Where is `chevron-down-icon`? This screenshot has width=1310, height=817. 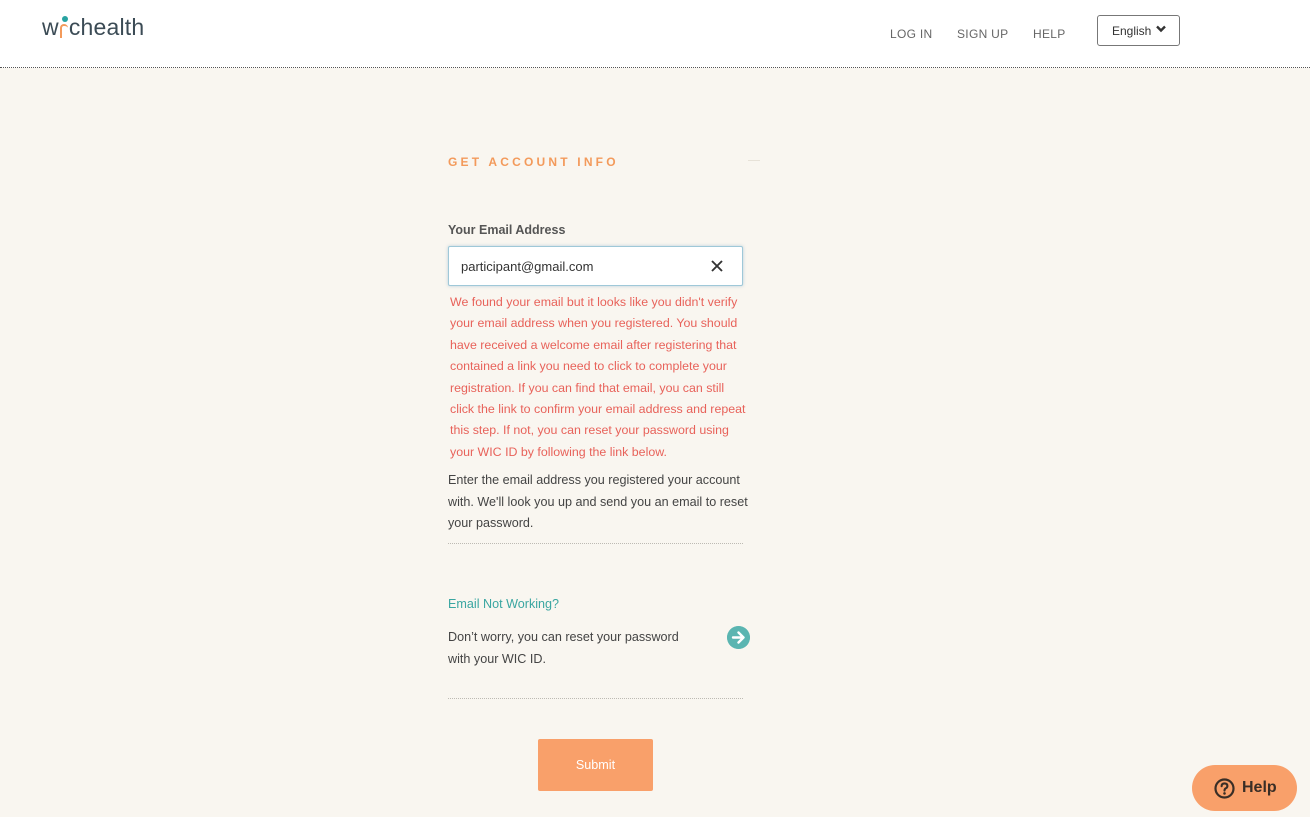
chevron-down-icon is located at coordinates (1161, 29).